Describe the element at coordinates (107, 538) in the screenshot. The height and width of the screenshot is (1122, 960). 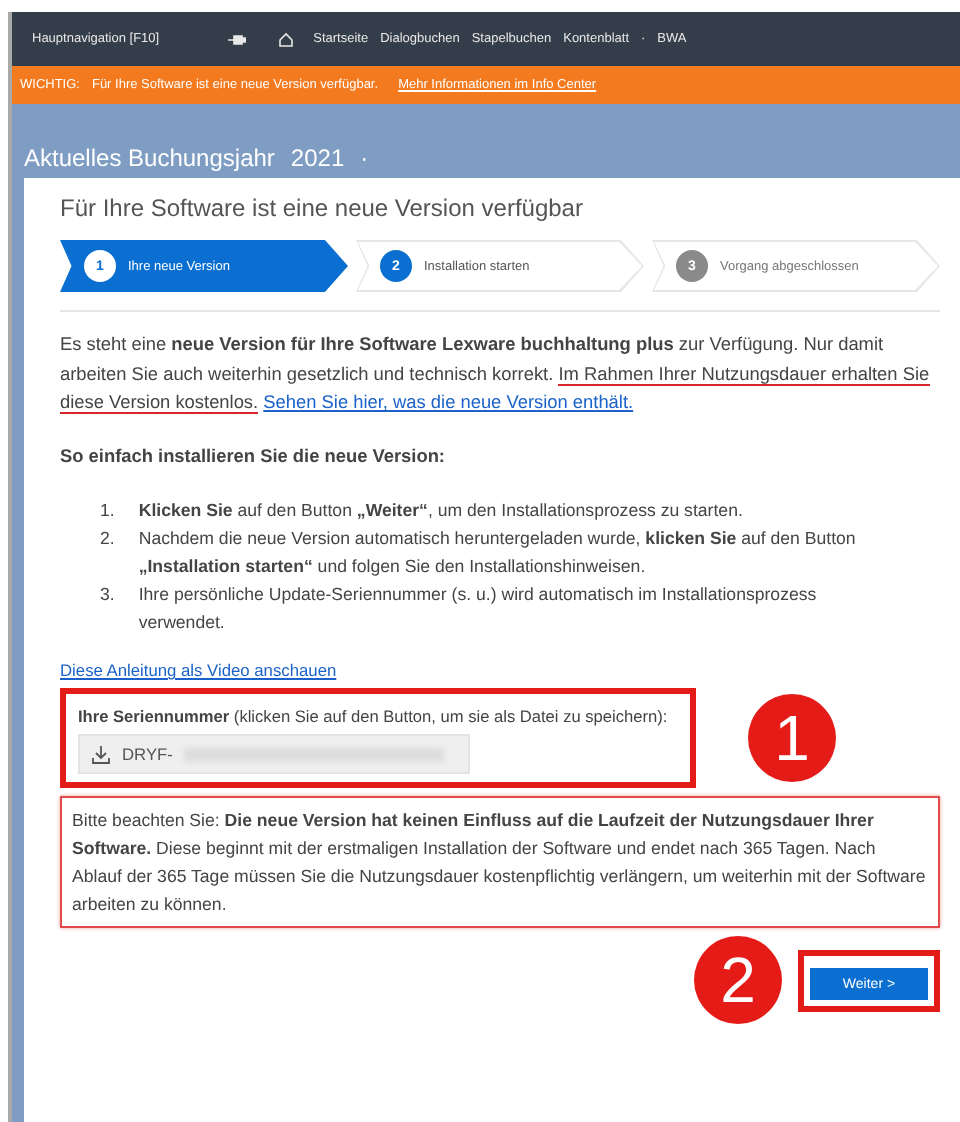
I see `list-number: 2.` at that location.